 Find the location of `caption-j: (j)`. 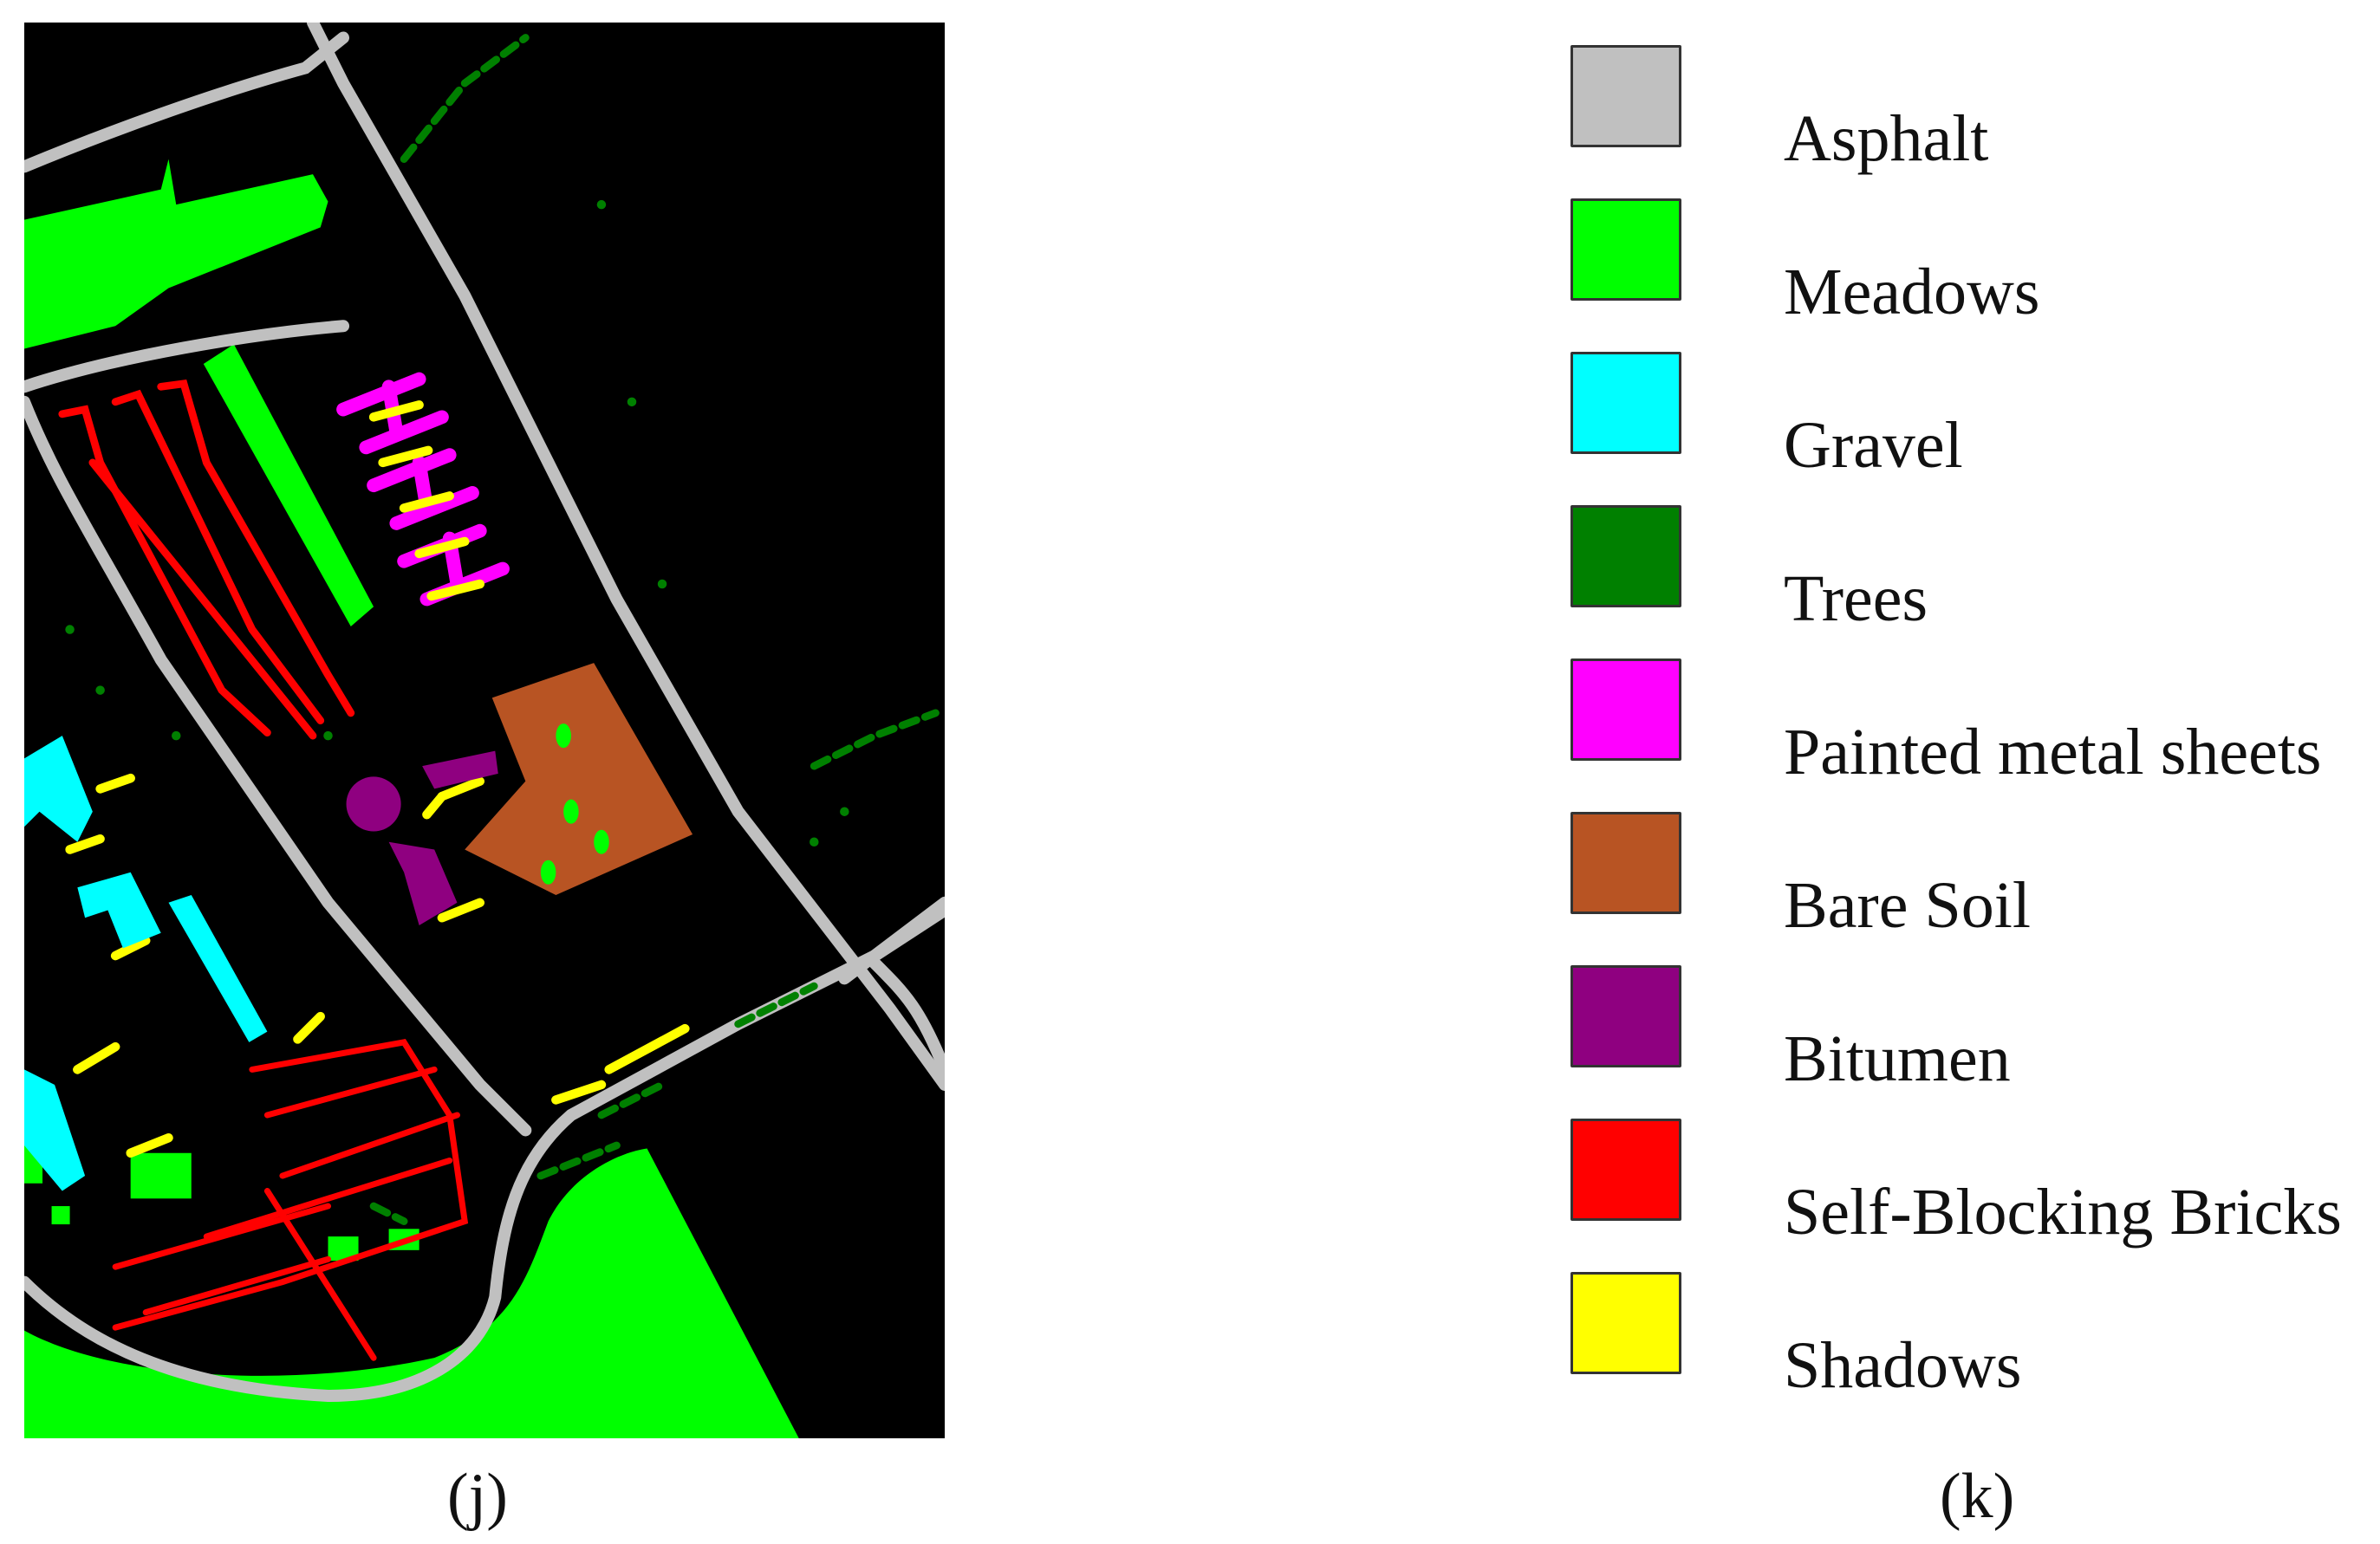

caption-j: (j) is located at coordinates (477, 1497).